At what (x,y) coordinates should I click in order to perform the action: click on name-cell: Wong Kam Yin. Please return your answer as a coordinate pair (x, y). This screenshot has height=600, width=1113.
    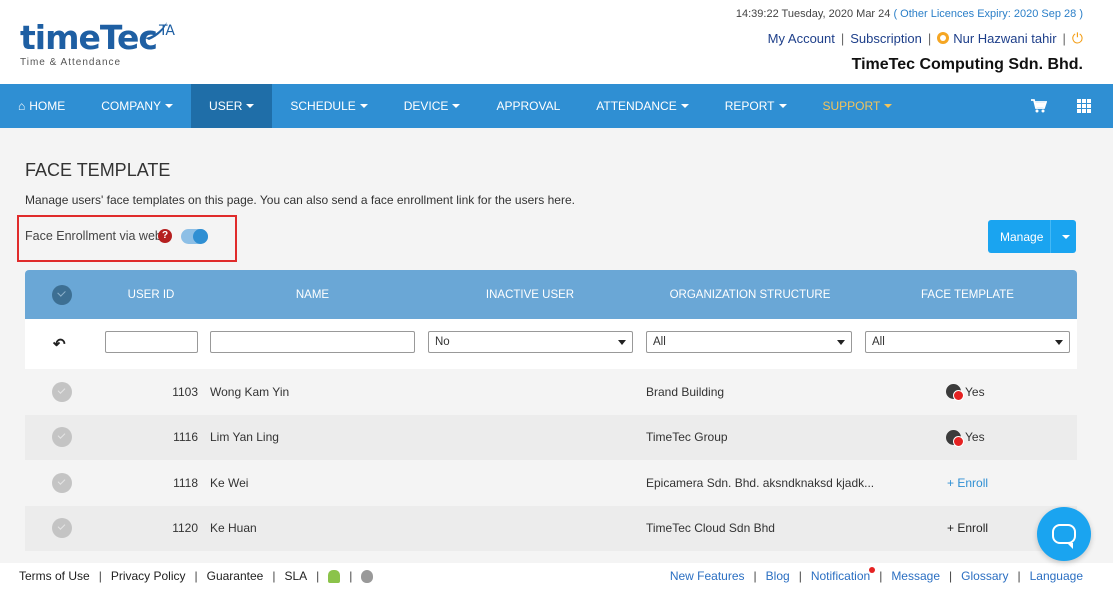
    Looking at the image, I should click on (250, 391).